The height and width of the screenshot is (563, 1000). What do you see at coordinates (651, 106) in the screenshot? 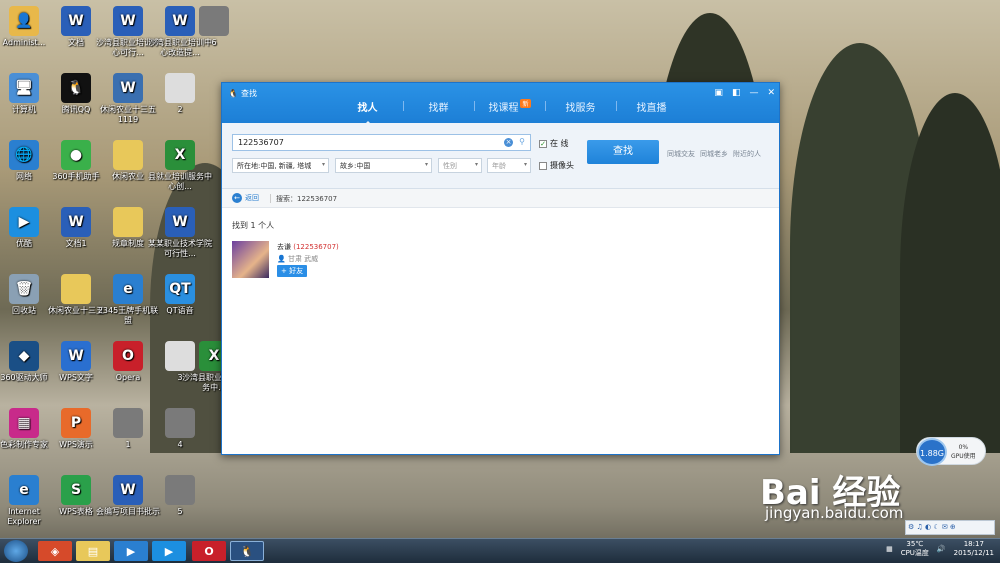
I see `tab-find-live: 找直播` at bounding box center [651, 106].